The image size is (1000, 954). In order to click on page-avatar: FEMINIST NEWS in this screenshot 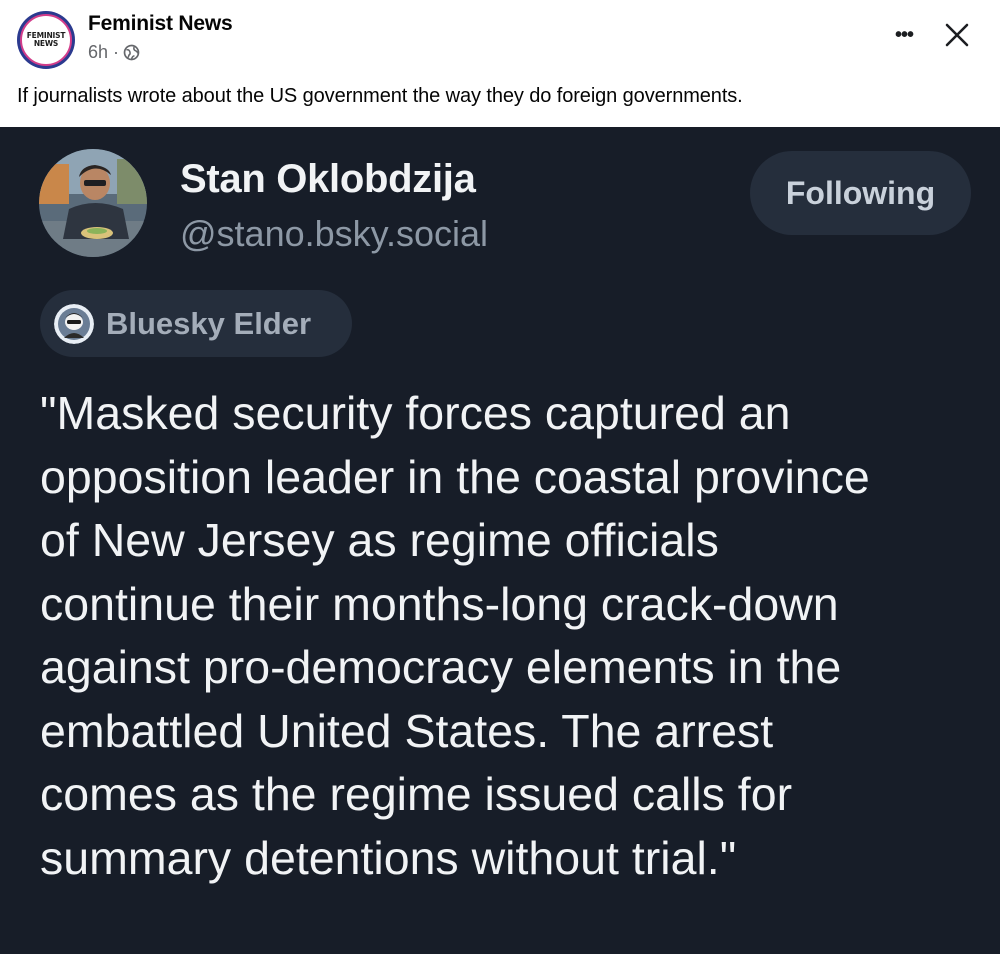, I will do `click(46, 40)`.